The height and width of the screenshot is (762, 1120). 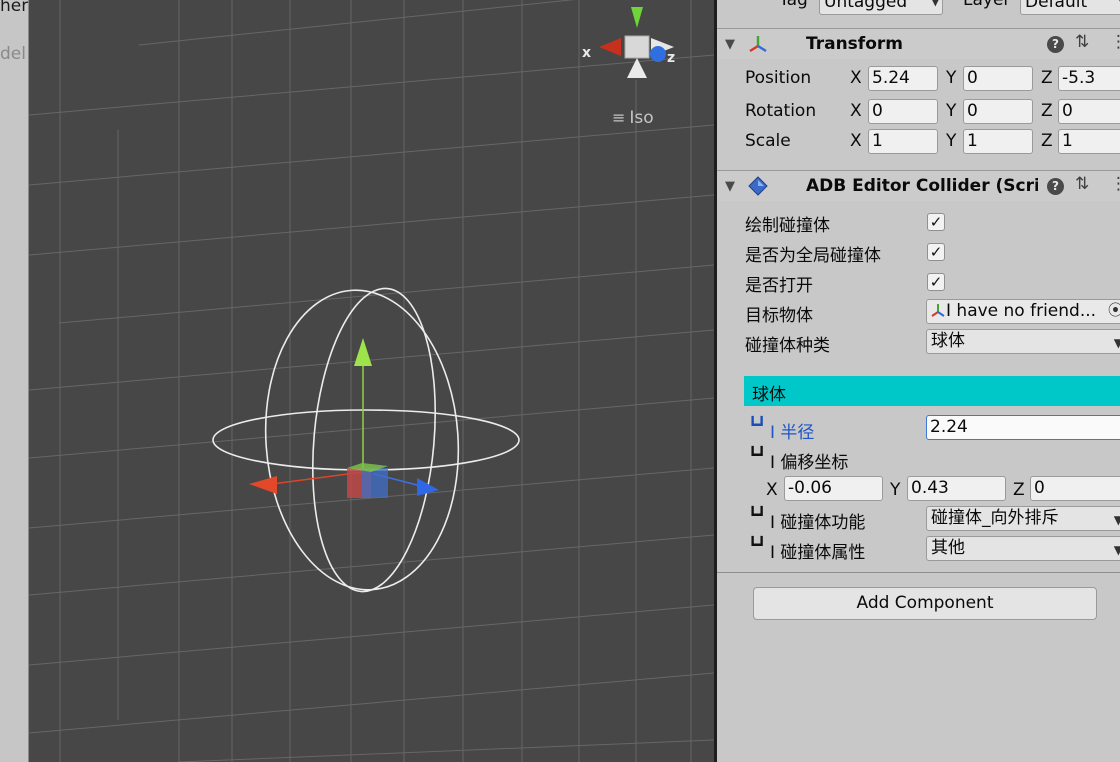 What do you see at coordinates (987, 5) in the screenshot?
I see `layer-label: Layer` at bounding box center [987, 5].